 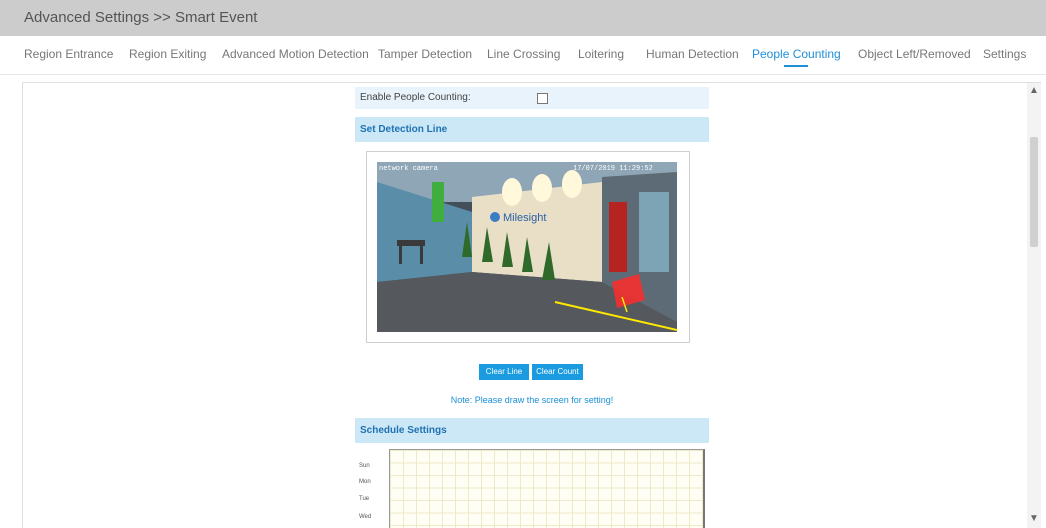 I want to click on schedule-grid, so click(x=547, y=488).